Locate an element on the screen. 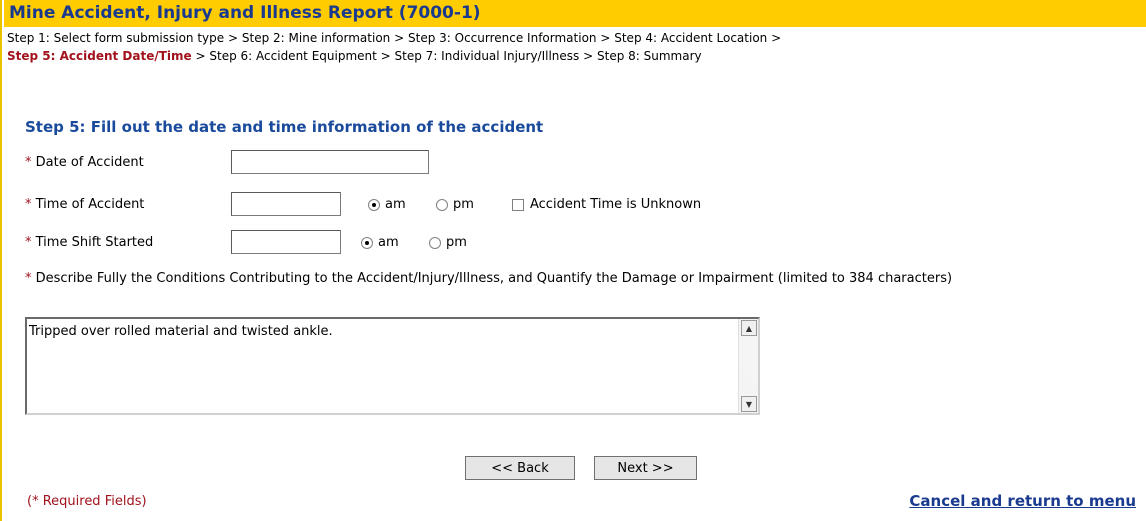 This screenshot has width=1146, height=521. time-shift-started-label-text: Time Shift Started is located at coordinates (94, 242).